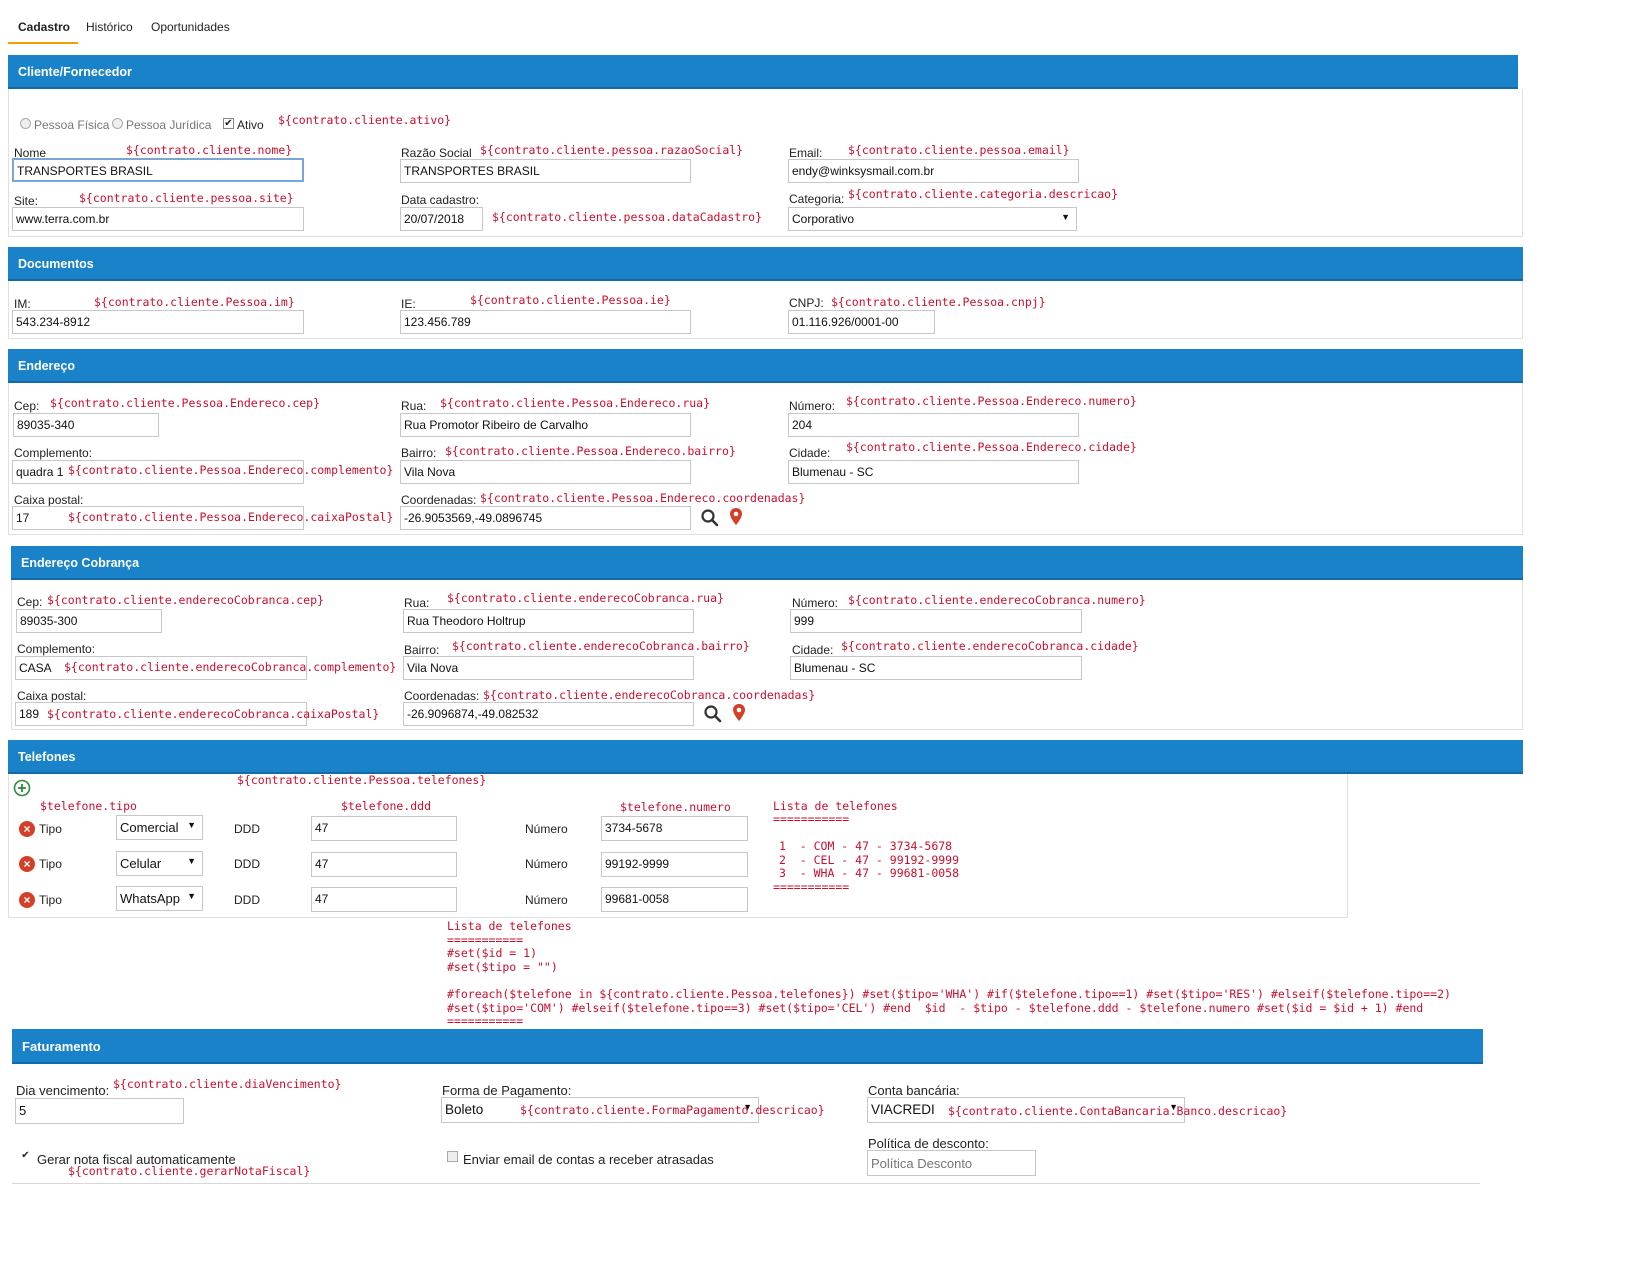  What do you see at coordinates (765, 366) in the screenshot?
I see `section-header-endereco: Endereço` at bounding box center [765, 366].